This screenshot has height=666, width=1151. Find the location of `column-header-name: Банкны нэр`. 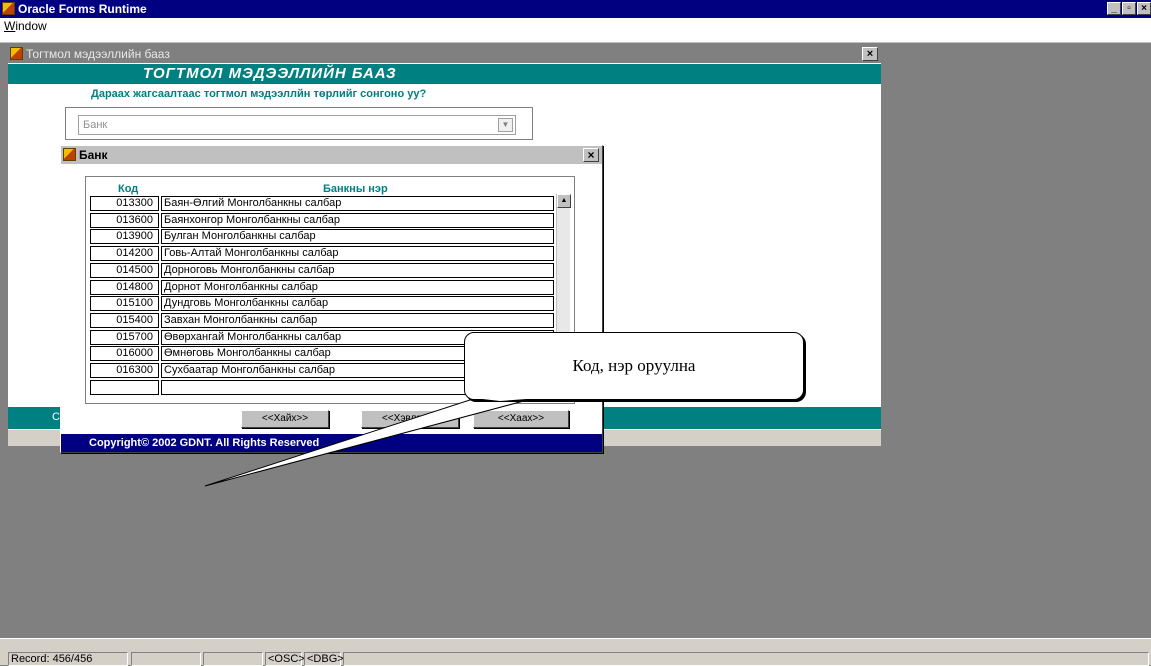

column-header-name: Банкны нэр is located at coordinates (355, 189).